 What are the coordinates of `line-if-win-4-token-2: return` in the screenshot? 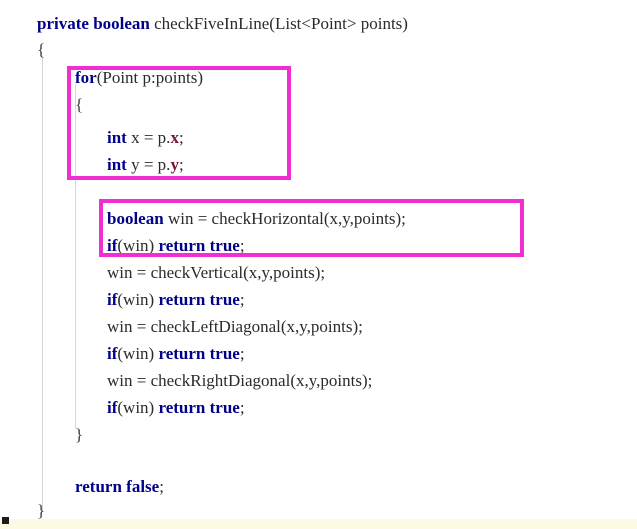 It's located at (182, 407).